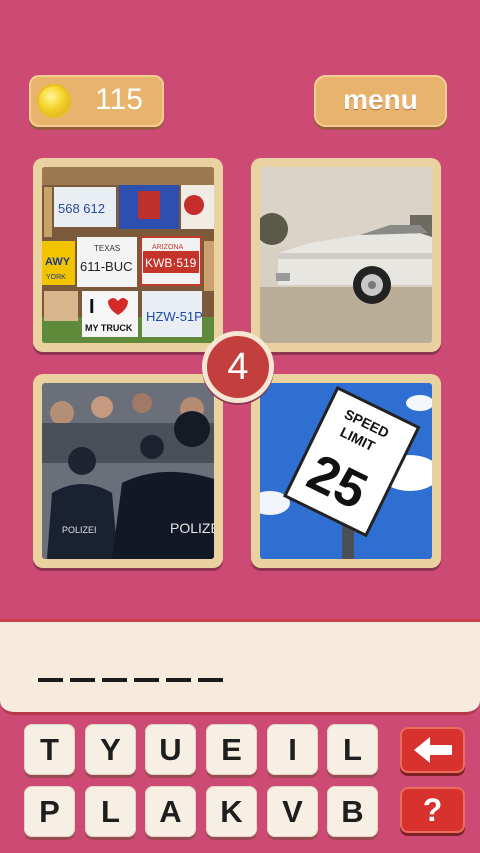 The height and width of the screenshot is (853, 480). What do you see at coordinates (92, 307) in the screenshot?
I see `plate-text: I` at bounding box center [92, 307].